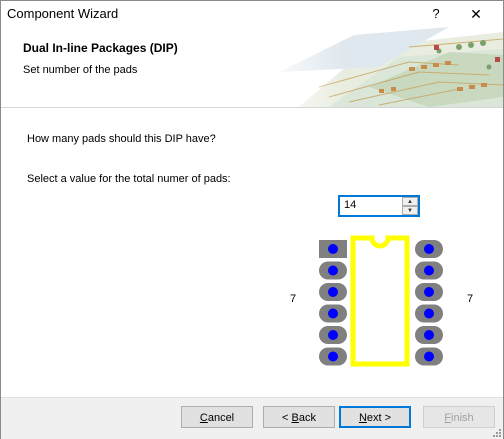  I want to click on wizard-footer: Cancel < Back Next > Finish, so click(252, 418).